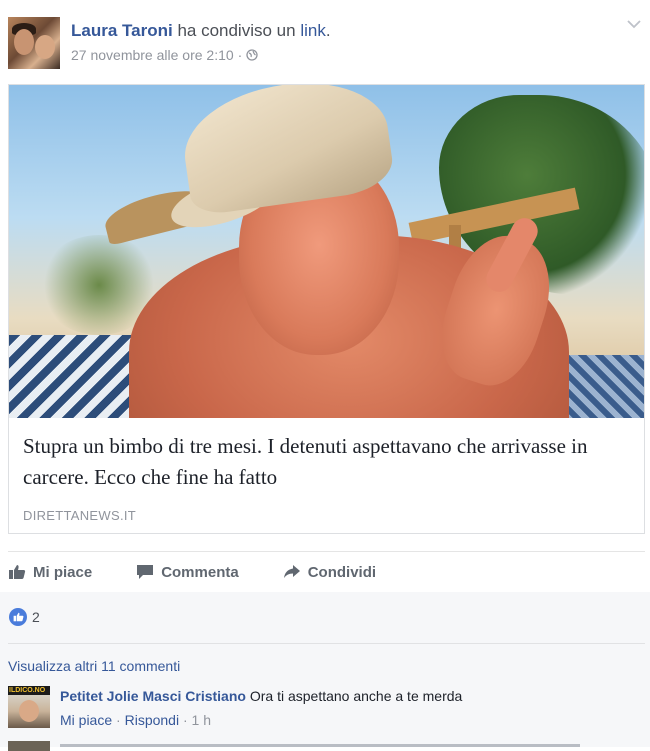 This screenshot has width=650, height=751. Describe the element at coordinates (152, 720) in the screenshot. I see `comment-reply-link: Rispondi` at that location.